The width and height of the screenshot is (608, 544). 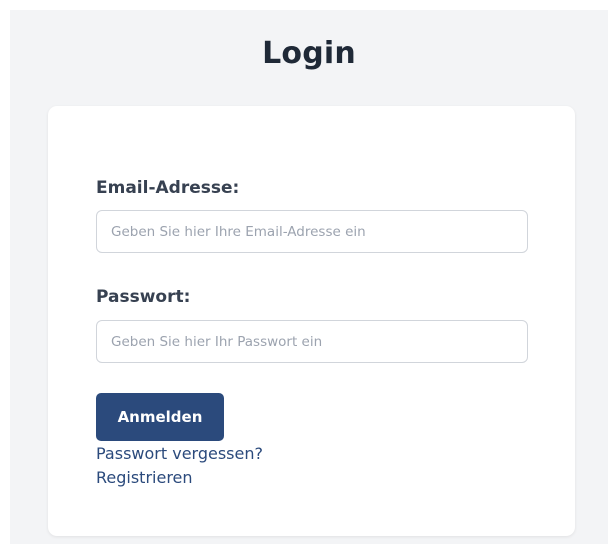 What do you see at coordinates (179, 453) in the screenshot?
I see `forgot-password-link: Passwort vergessen?` at bounding box center [179, 453].